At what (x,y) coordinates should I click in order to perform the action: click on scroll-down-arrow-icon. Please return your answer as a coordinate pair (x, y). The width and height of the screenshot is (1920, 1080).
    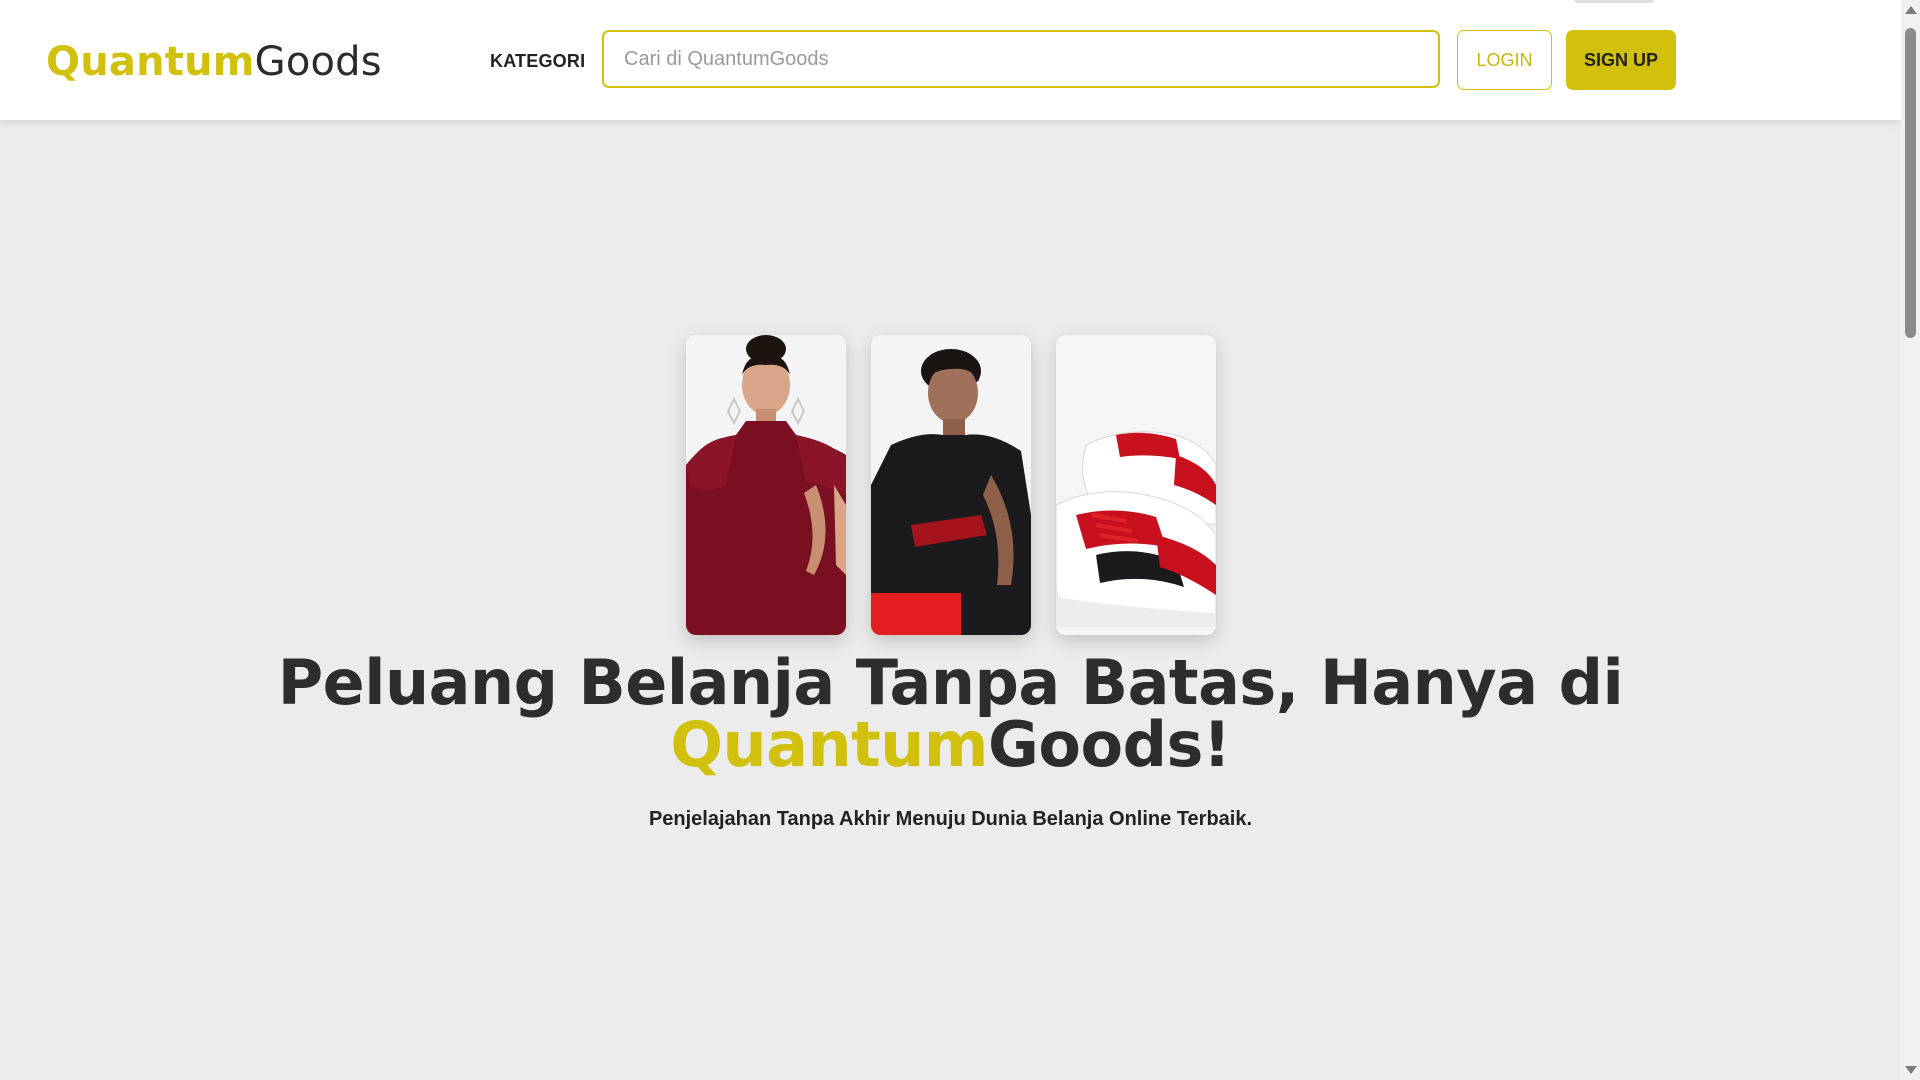
    Looking at the image, I should click on (1911, 1070).